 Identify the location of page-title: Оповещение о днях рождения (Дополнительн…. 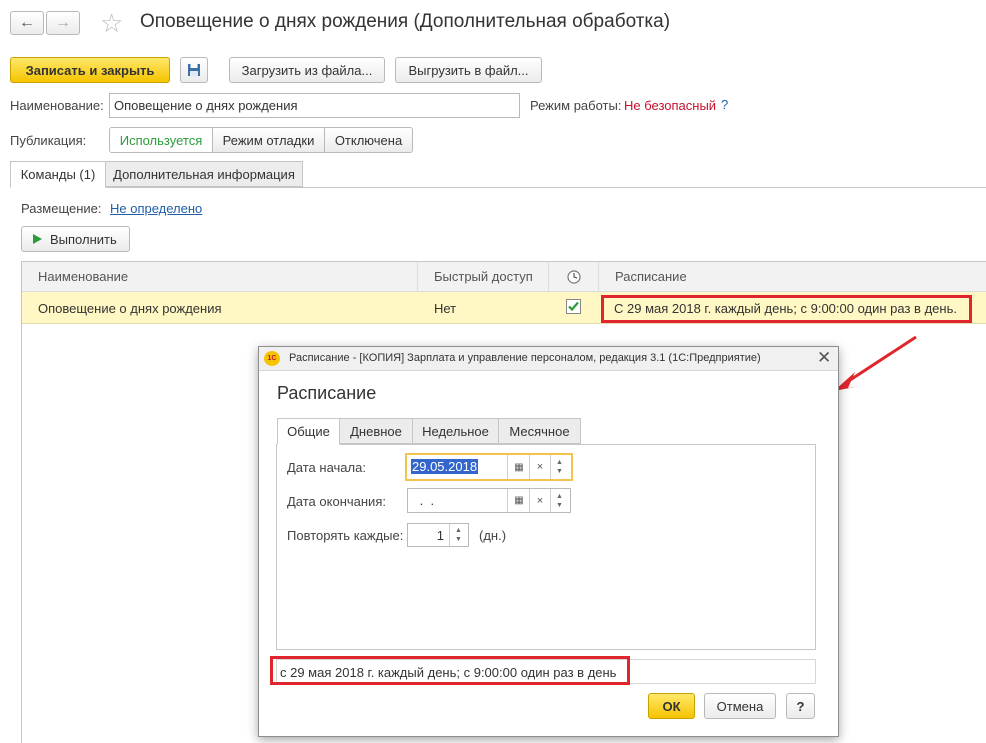
(405, 21).